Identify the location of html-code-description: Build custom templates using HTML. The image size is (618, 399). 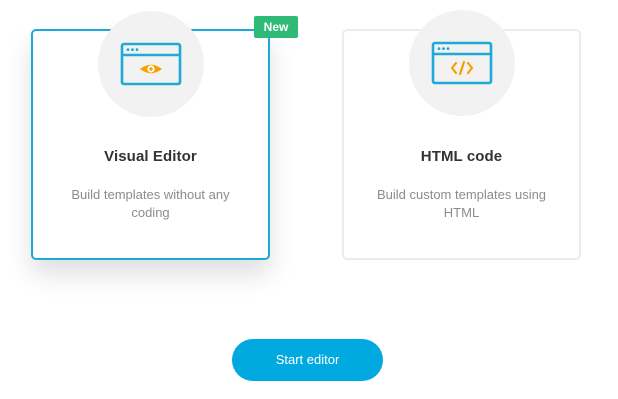
(461, 203).